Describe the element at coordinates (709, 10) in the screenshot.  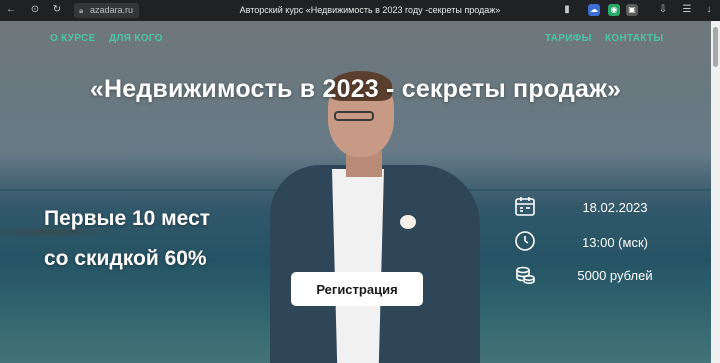
I see `download-arrow-icon: ↓` at that location.